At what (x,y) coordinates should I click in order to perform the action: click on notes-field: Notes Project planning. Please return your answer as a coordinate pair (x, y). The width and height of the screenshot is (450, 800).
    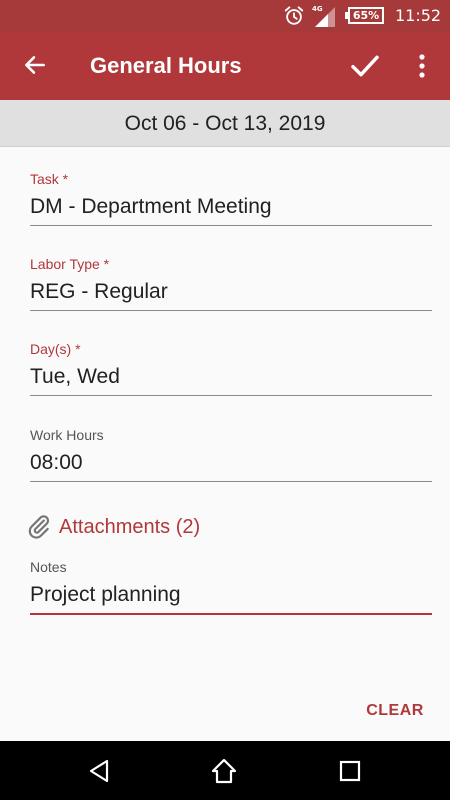
    Looking at the image, I should click on (231, 589).